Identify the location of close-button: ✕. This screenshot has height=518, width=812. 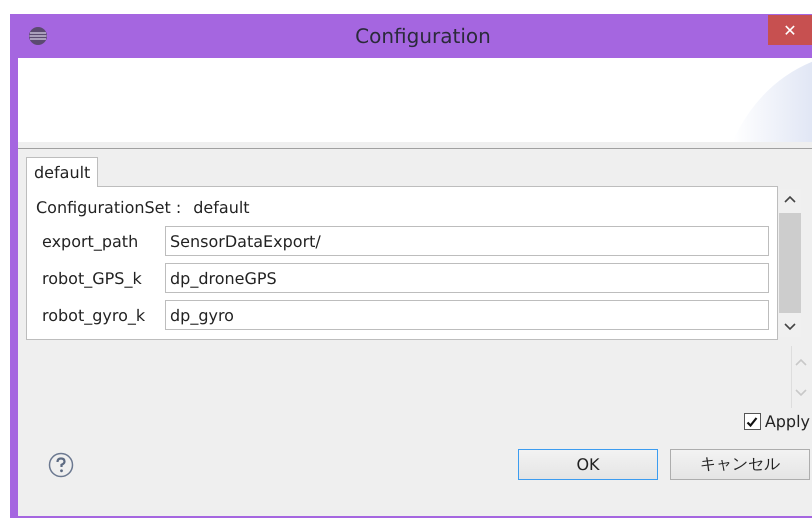
(790, 30).